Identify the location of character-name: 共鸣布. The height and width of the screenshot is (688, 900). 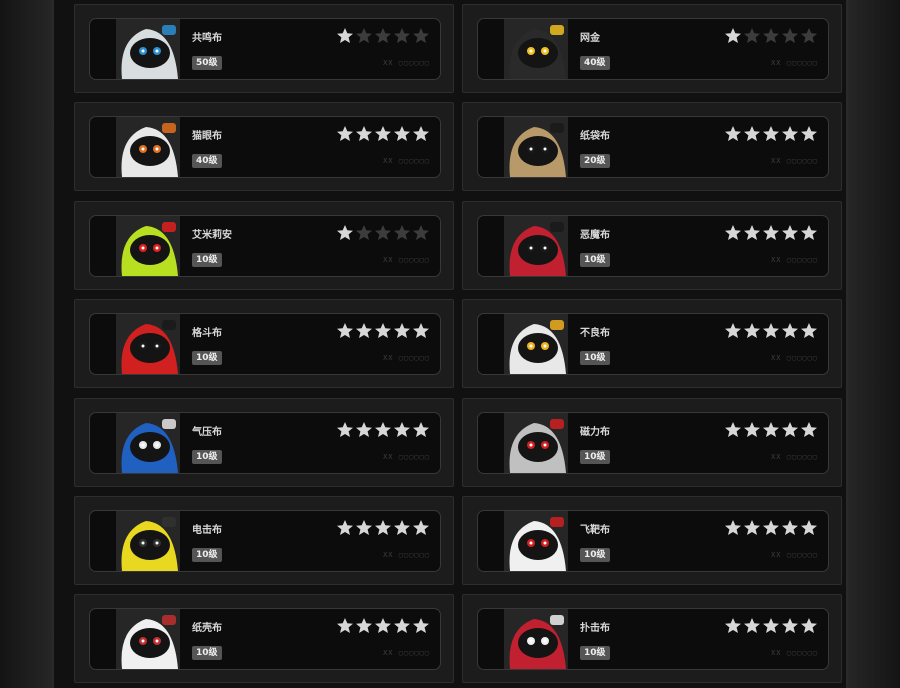
(207, 38).